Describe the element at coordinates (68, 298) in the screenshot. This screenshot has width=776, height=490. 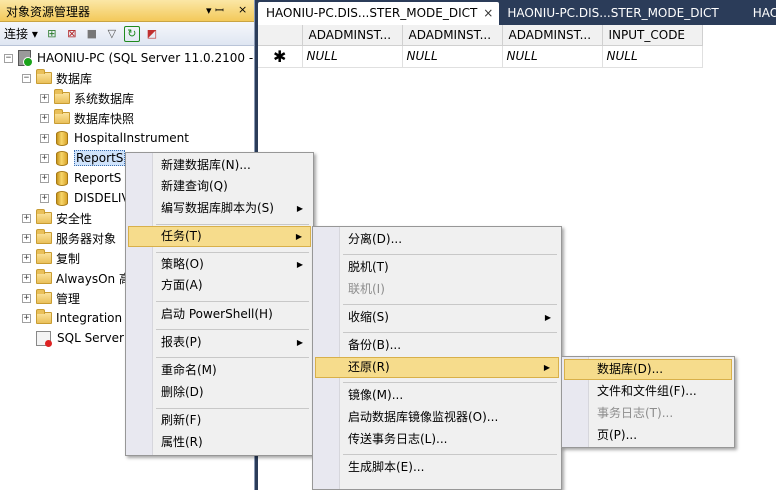
I see `tree-label-management: 管理` at that location.